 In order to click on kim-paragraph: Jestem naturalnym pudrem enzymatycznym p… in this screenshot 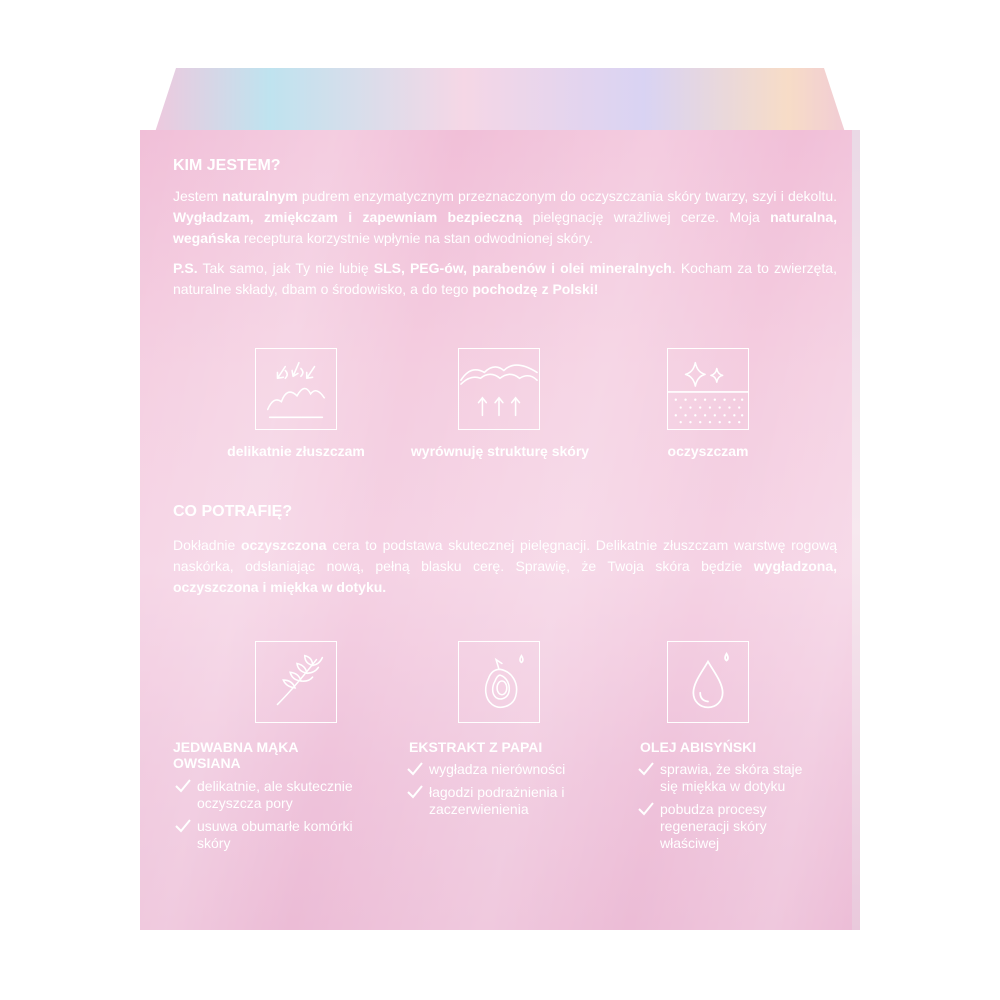, I will do `click(505, 217)`.